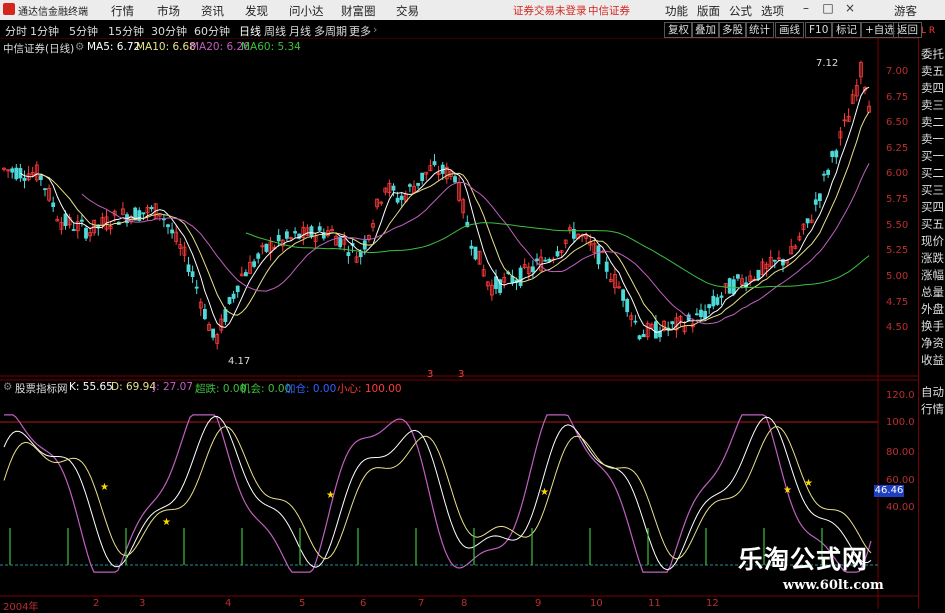 This screenshot has height=613, width=945. Describe the element at coordinates (275, 31) in the screenshot. I see `period-weekly: 周线` at that location.